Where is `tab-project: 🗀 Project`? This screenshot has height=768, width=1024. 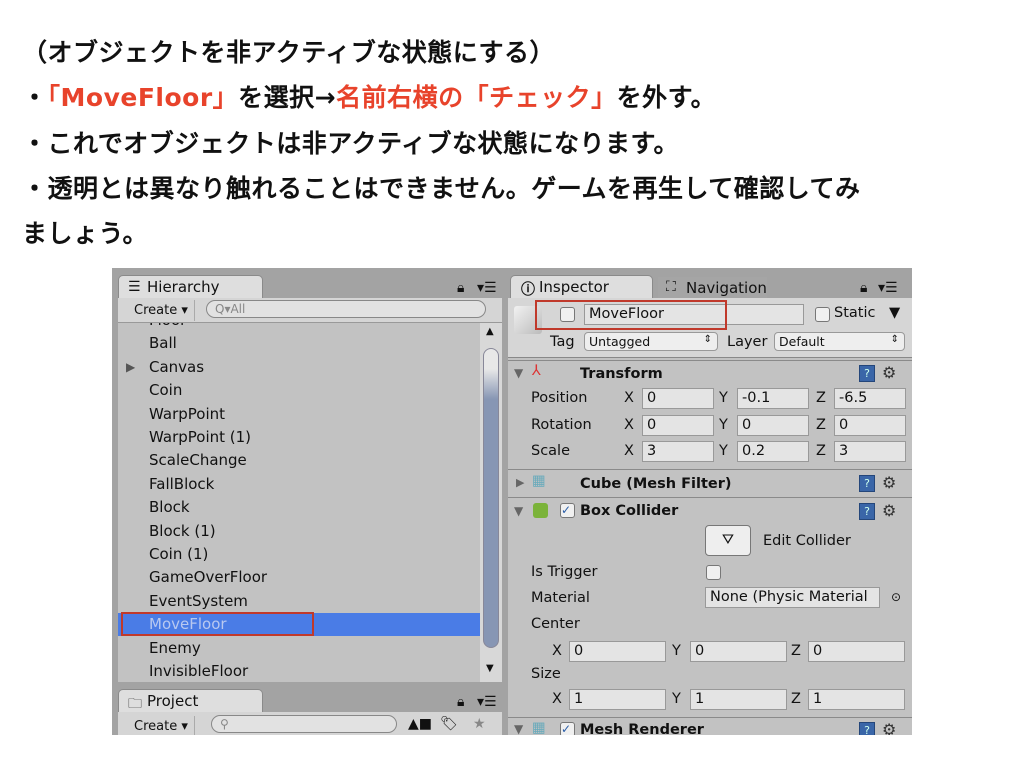
tab-project: 🗀 Project is located at coordinates (190, 701).